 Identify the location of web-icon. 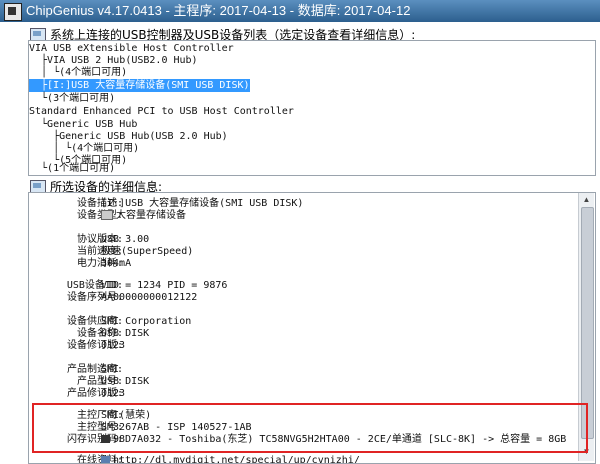
(105, 459).